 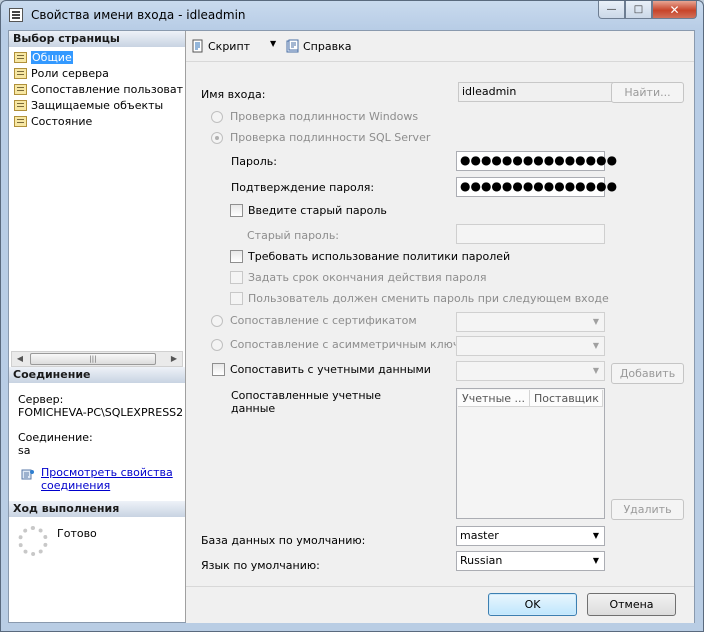 What do you see at coordinates (62, 121) in the screenshot?
I see `page-item-label: Состояние` at bounding box center [62, 121].